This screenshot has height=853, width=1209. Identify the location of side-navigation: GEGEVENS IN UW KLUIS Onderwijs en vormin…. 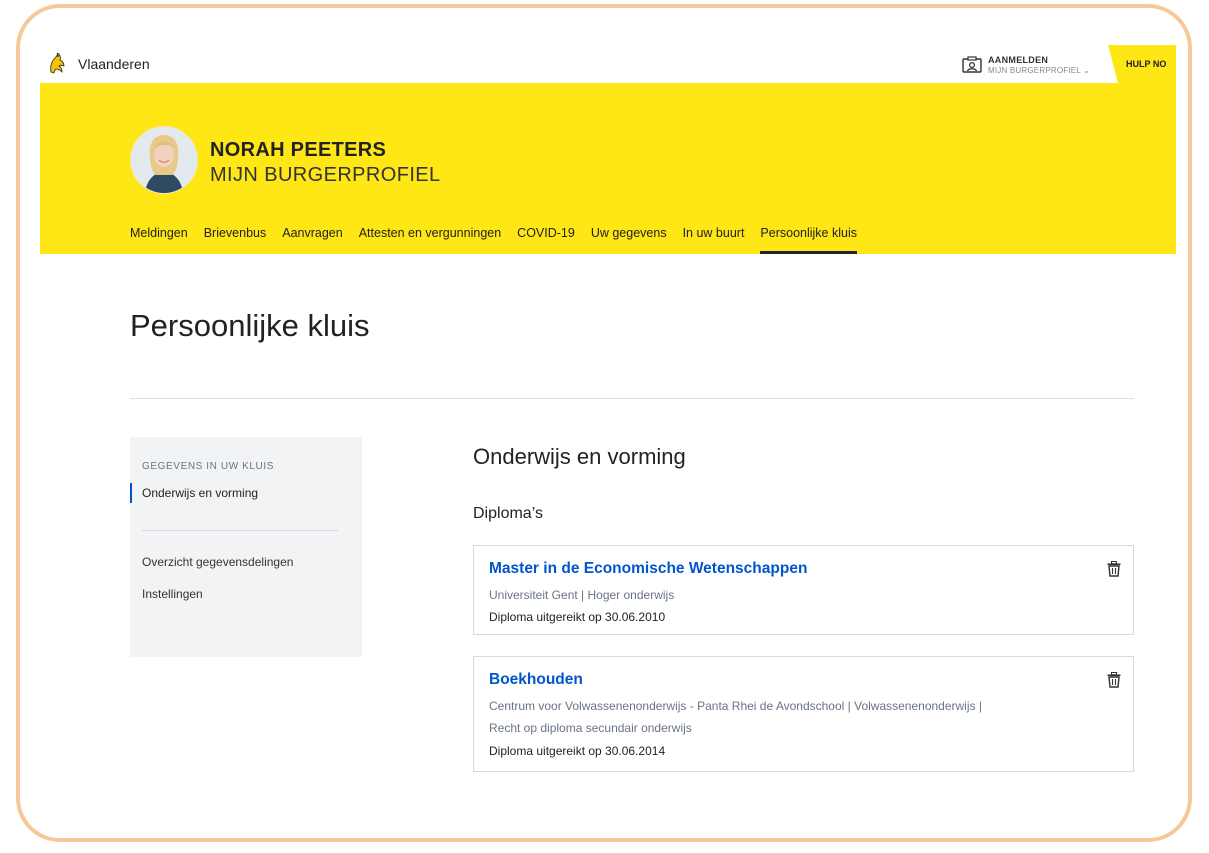
(246, 547).